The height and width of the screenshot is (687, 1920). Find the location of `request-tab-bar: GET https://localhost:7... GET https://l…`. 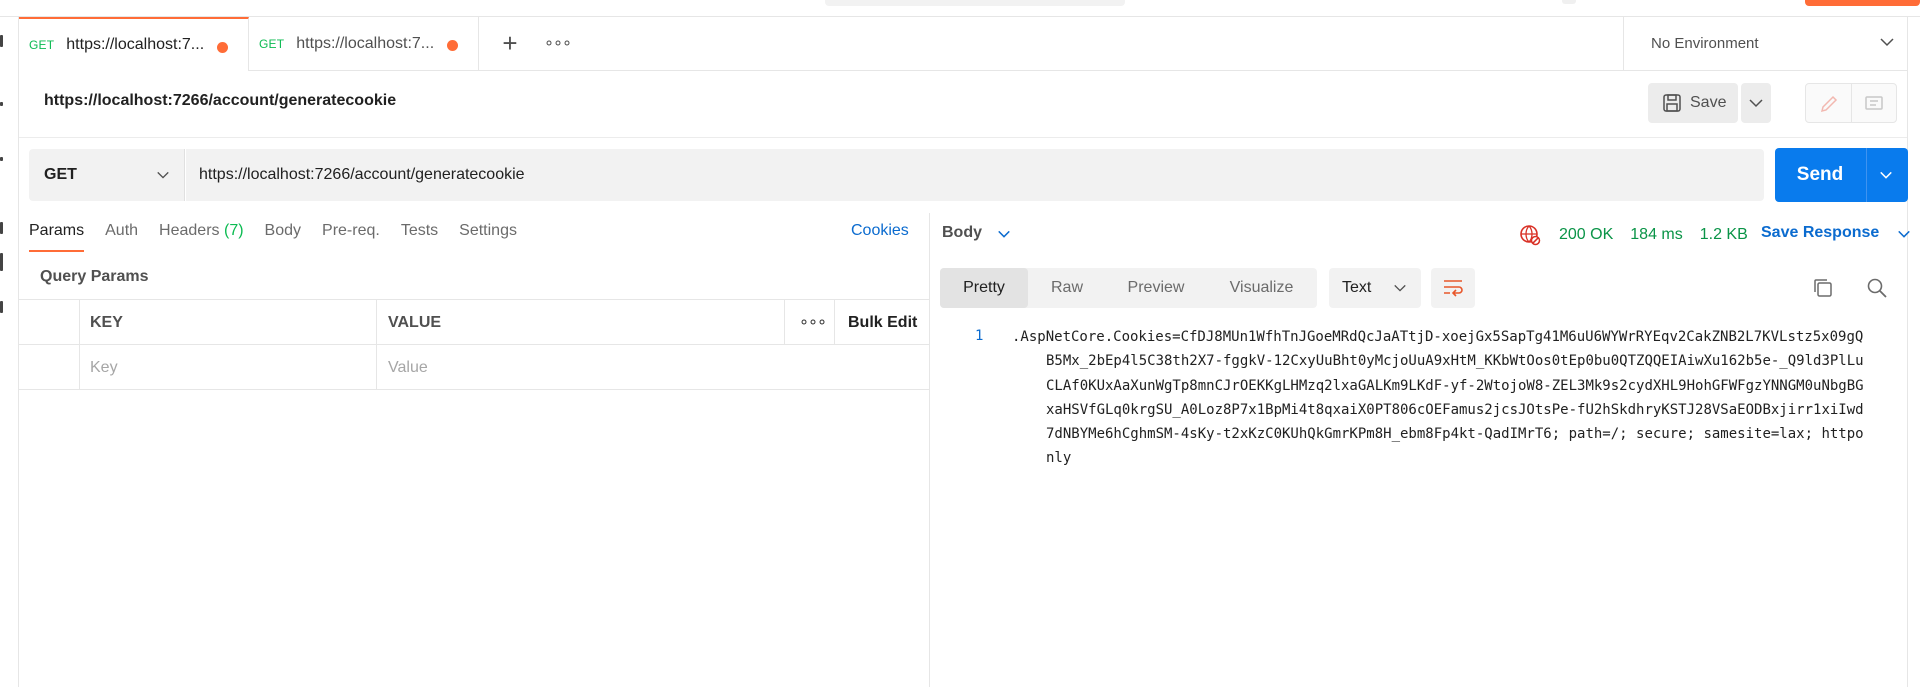

request-tab-bar: GET https://localhost:7... GET https://l… is located at coordinates (821, 44).